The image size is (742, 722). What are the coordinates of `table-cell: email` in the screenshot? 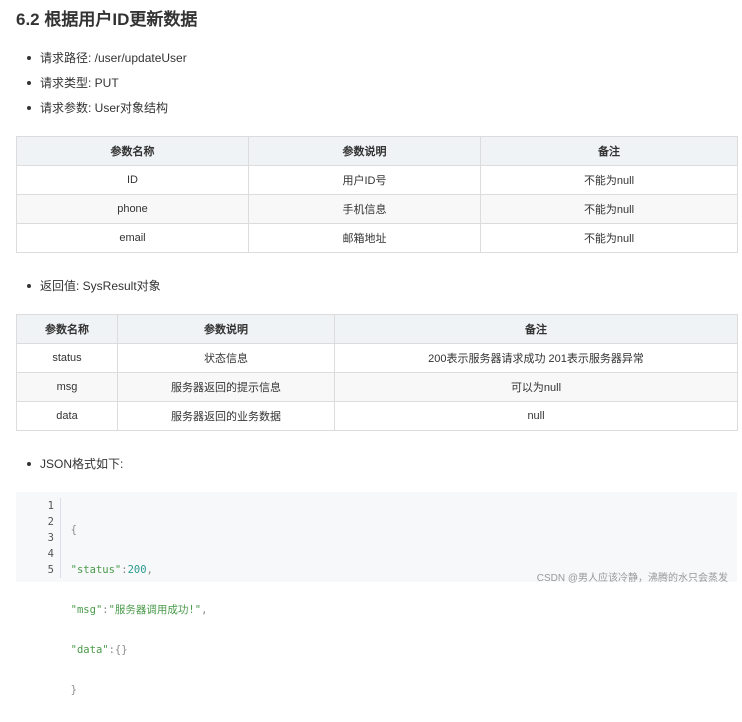 It's located at (132, 238).